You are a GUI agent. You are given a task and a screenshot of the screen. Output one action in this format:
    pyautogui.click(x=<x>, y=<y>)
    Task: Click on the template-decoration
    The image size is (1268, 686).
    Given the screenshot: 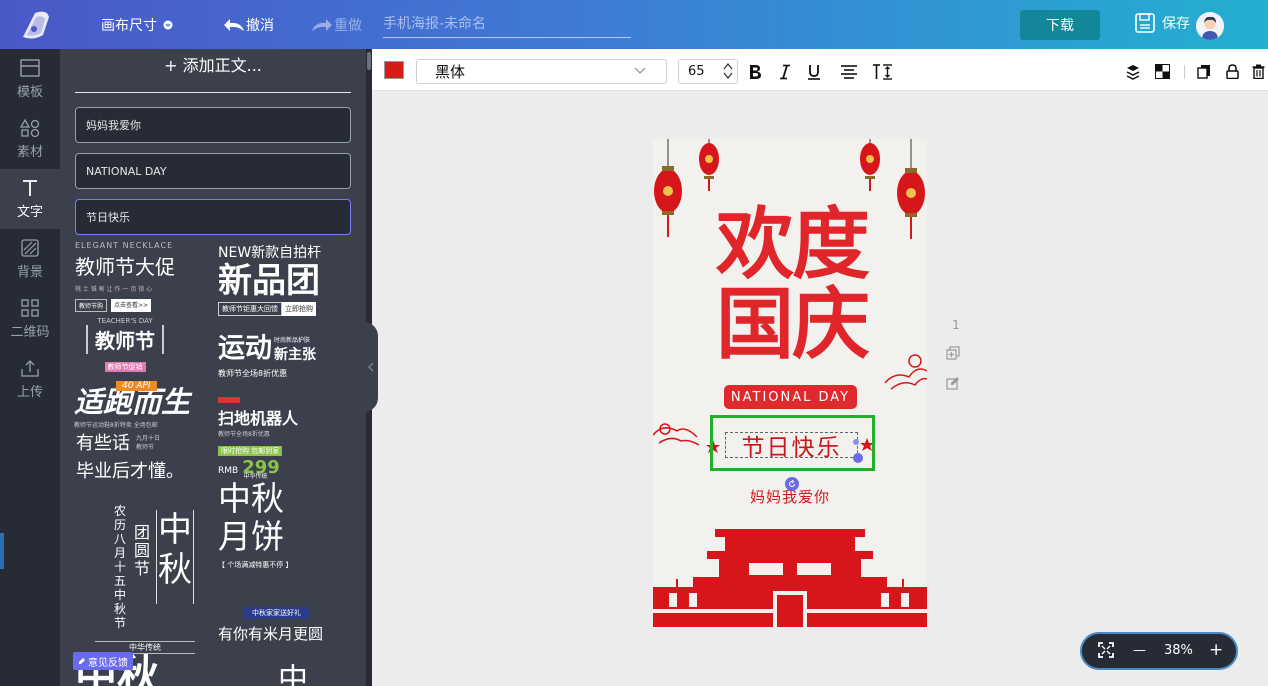 What is the action you would take?
    pyautogui.click(x=229, y=400)
    